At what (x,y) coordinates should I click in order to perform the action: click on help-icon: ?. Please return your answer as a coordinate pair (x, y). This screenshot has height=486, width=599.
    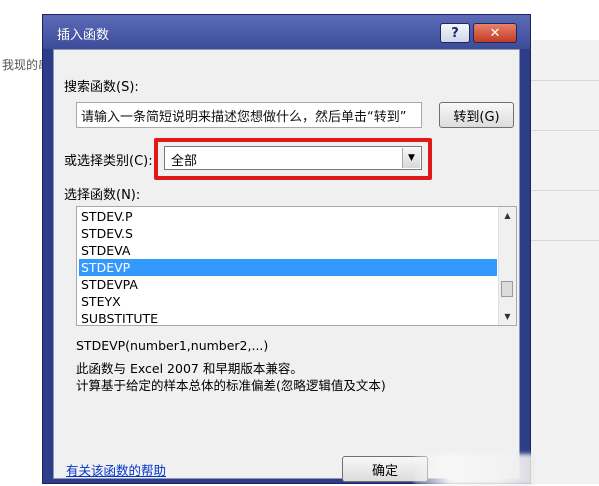
    Looking at the image, I should click on (455, 33).